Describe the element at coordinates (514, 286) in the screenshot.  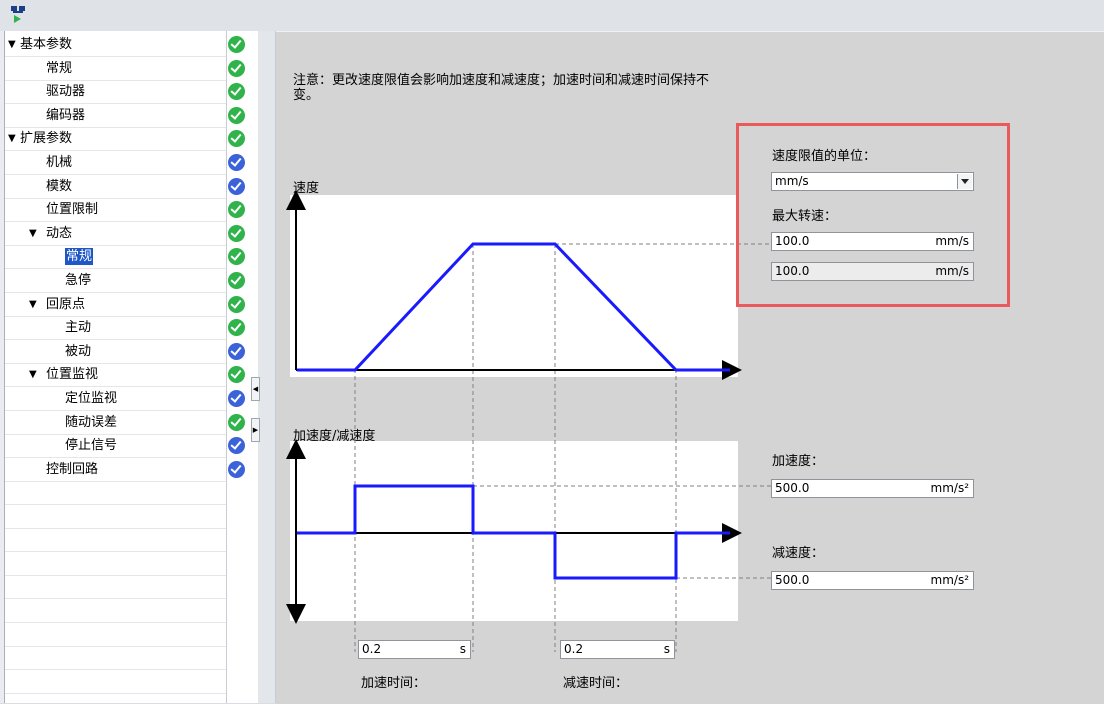
I see `speed-plot-area` at that location.